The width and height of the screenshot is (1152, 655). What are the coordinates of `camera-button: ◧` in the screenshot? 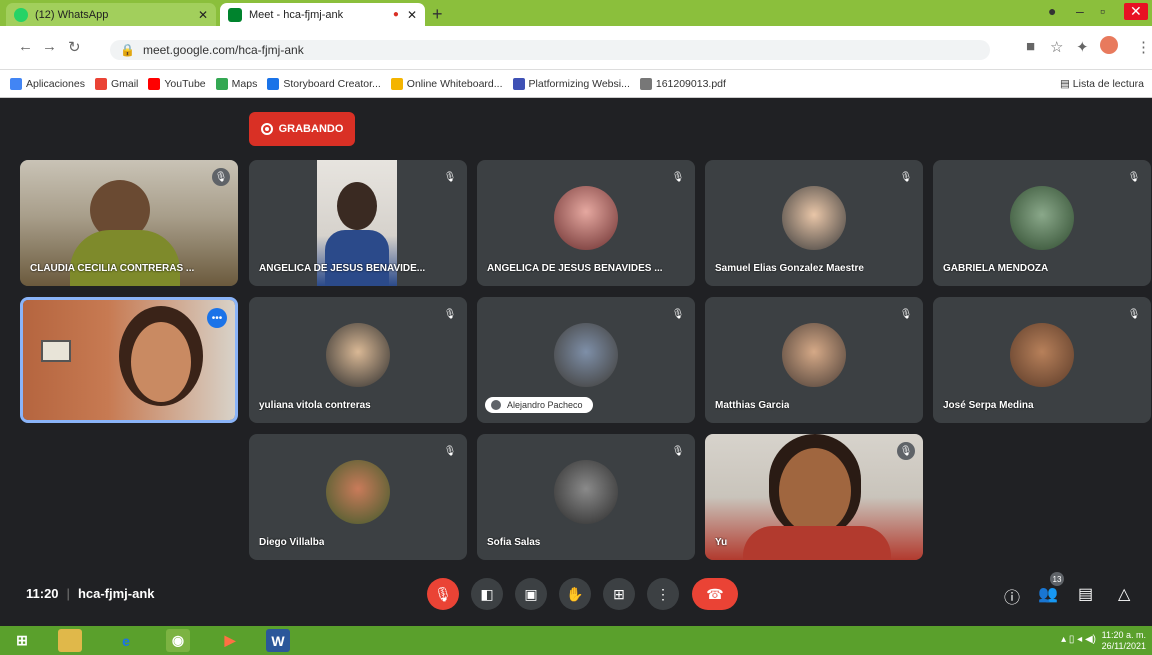 It's located at (487, 594).